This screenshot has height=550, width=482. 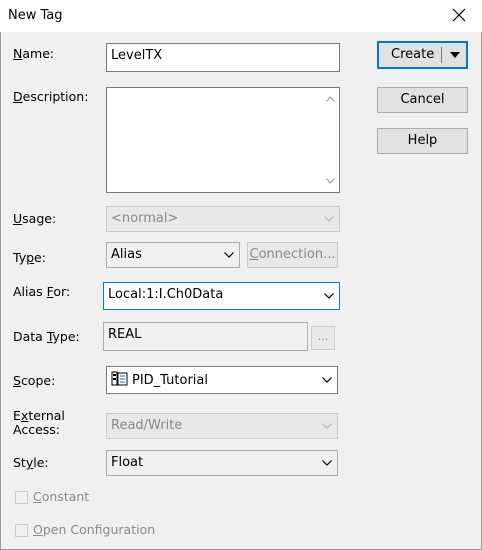 I want to click on style-label: Style:, so click(x=31, y=462).